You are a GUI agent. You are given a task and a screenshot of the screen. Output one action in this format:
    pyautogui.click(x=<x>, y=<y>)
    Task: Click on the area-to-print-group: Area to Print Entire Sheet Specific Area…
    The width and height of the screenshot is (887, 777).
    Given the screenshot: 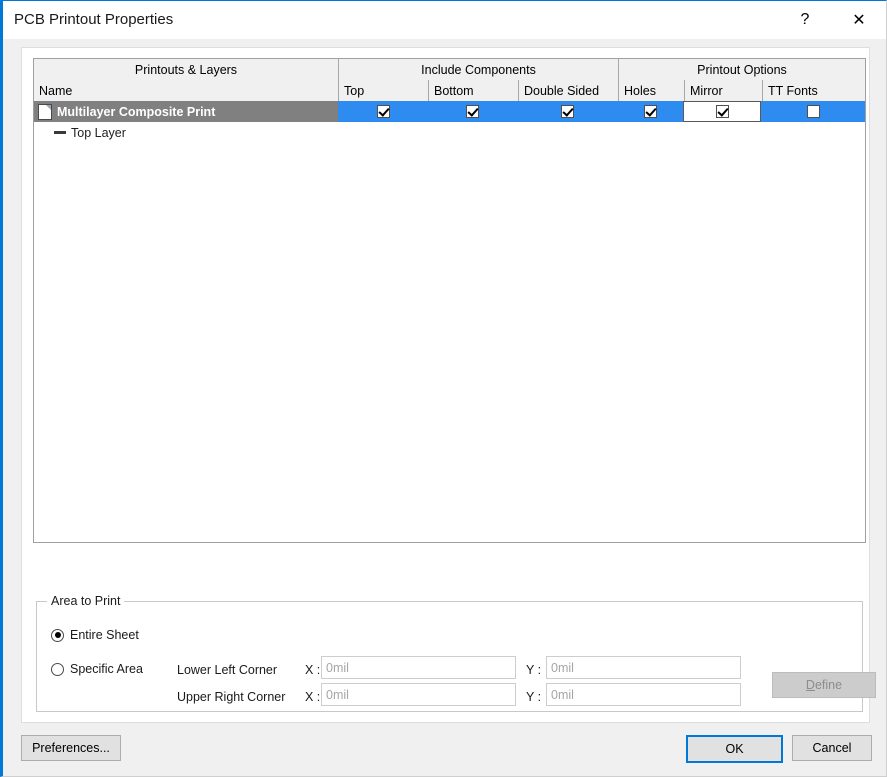 What is the action you would take?
    pyautogui.click(x=456, y=653)
    